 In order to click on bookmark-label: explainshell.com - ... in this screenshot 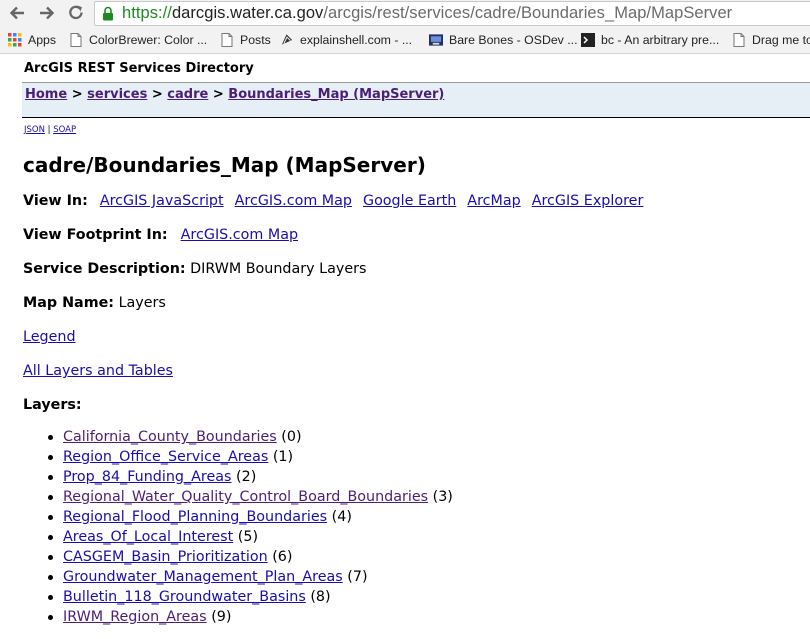, I will do `click(356, 39)`.